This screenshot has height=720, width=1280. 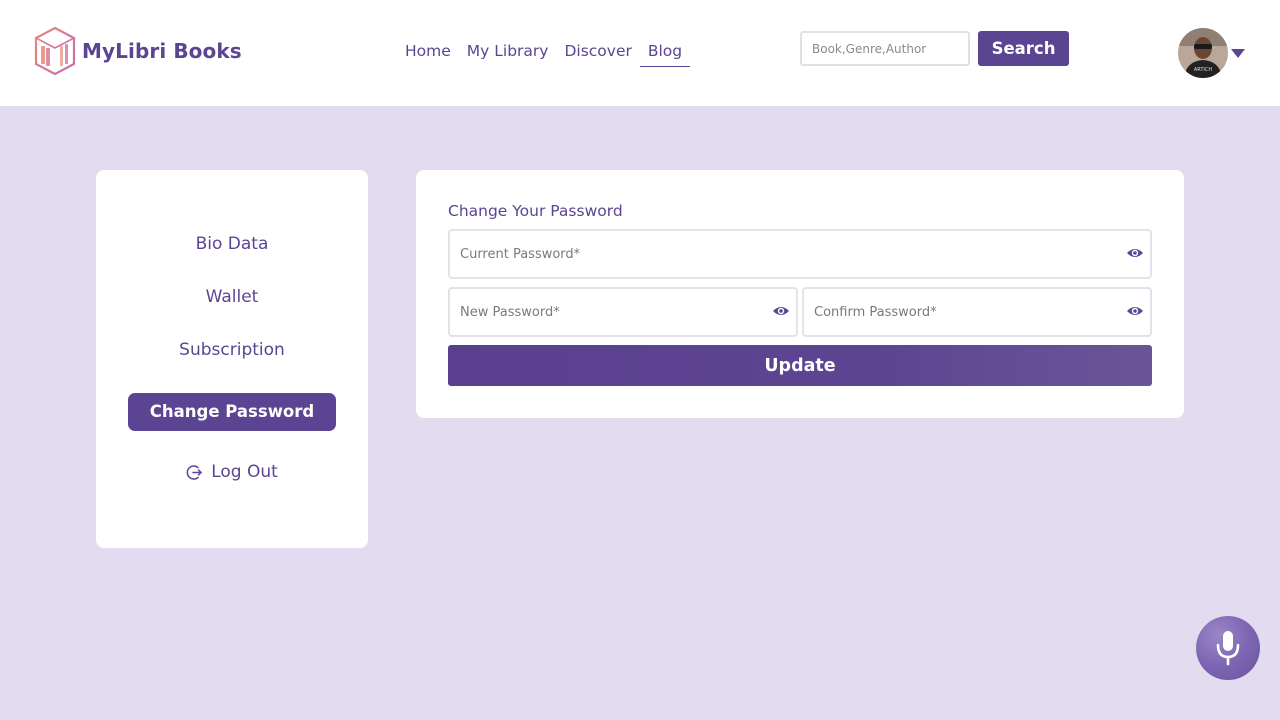 What do you see at coordinates (232, 297) in the screenshot?
I see `sidebar-item-wallet: Wallet` at bounding box center [232, 297].